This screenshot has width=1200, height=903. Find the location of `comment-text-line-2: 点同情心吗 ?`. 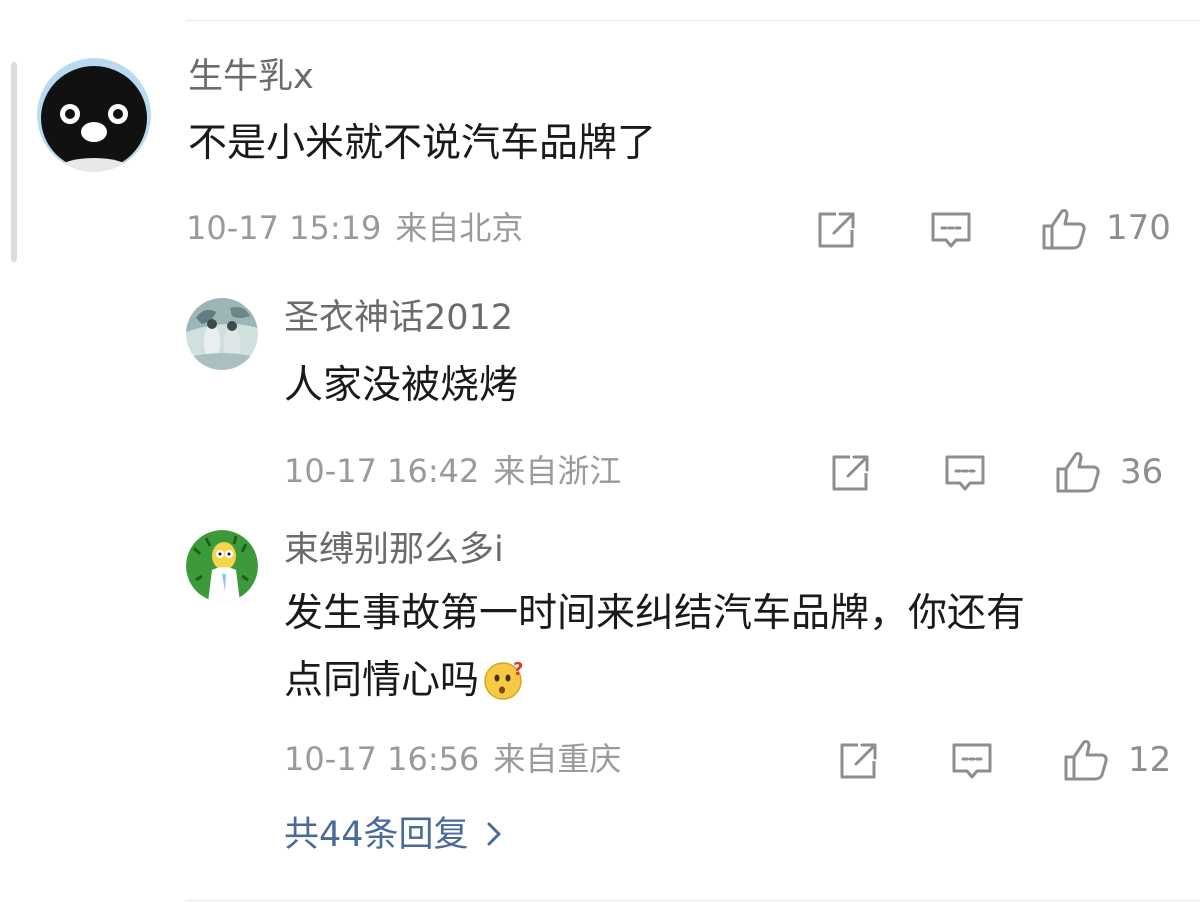

comment-text-line-2: 点同情心吗 ? is located at coordinates (404, 680).